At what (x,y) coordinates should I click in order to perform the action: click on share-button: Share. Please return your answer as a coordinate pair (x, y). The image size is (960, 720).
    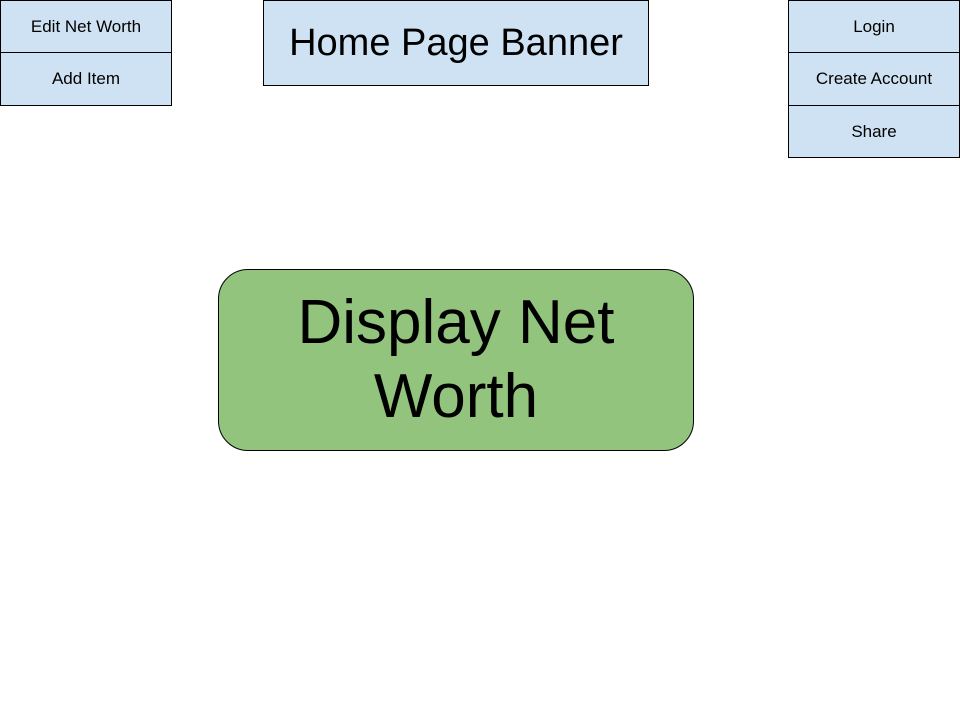
    Looking at the image, I should click on (874, 131).